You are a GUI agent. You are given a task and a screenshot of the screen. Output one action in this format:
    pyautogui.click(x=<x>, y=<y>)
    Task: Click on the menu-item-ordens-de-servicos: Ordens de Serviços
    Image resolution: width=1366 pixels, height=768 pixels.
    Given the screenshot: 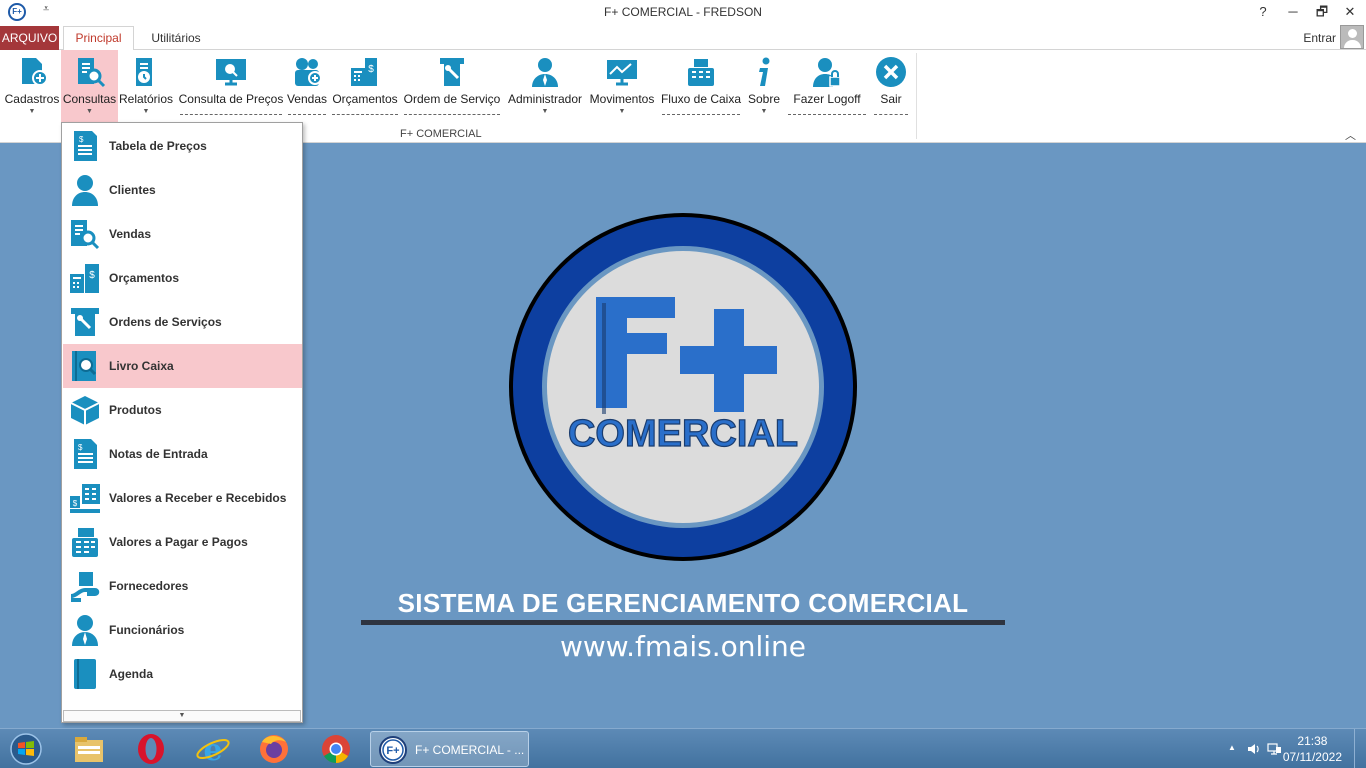 What is the action you would take?
    pyautogui.click(x=182, y=322)
    